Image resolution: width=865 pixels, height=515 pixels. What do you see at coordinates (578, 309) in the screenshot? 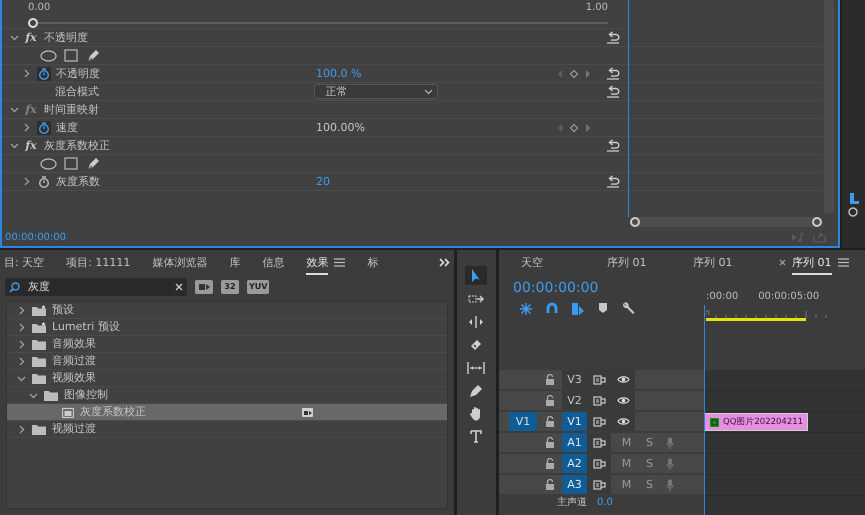
I see `linked-selection-icon` at bounding box center [578, 309].